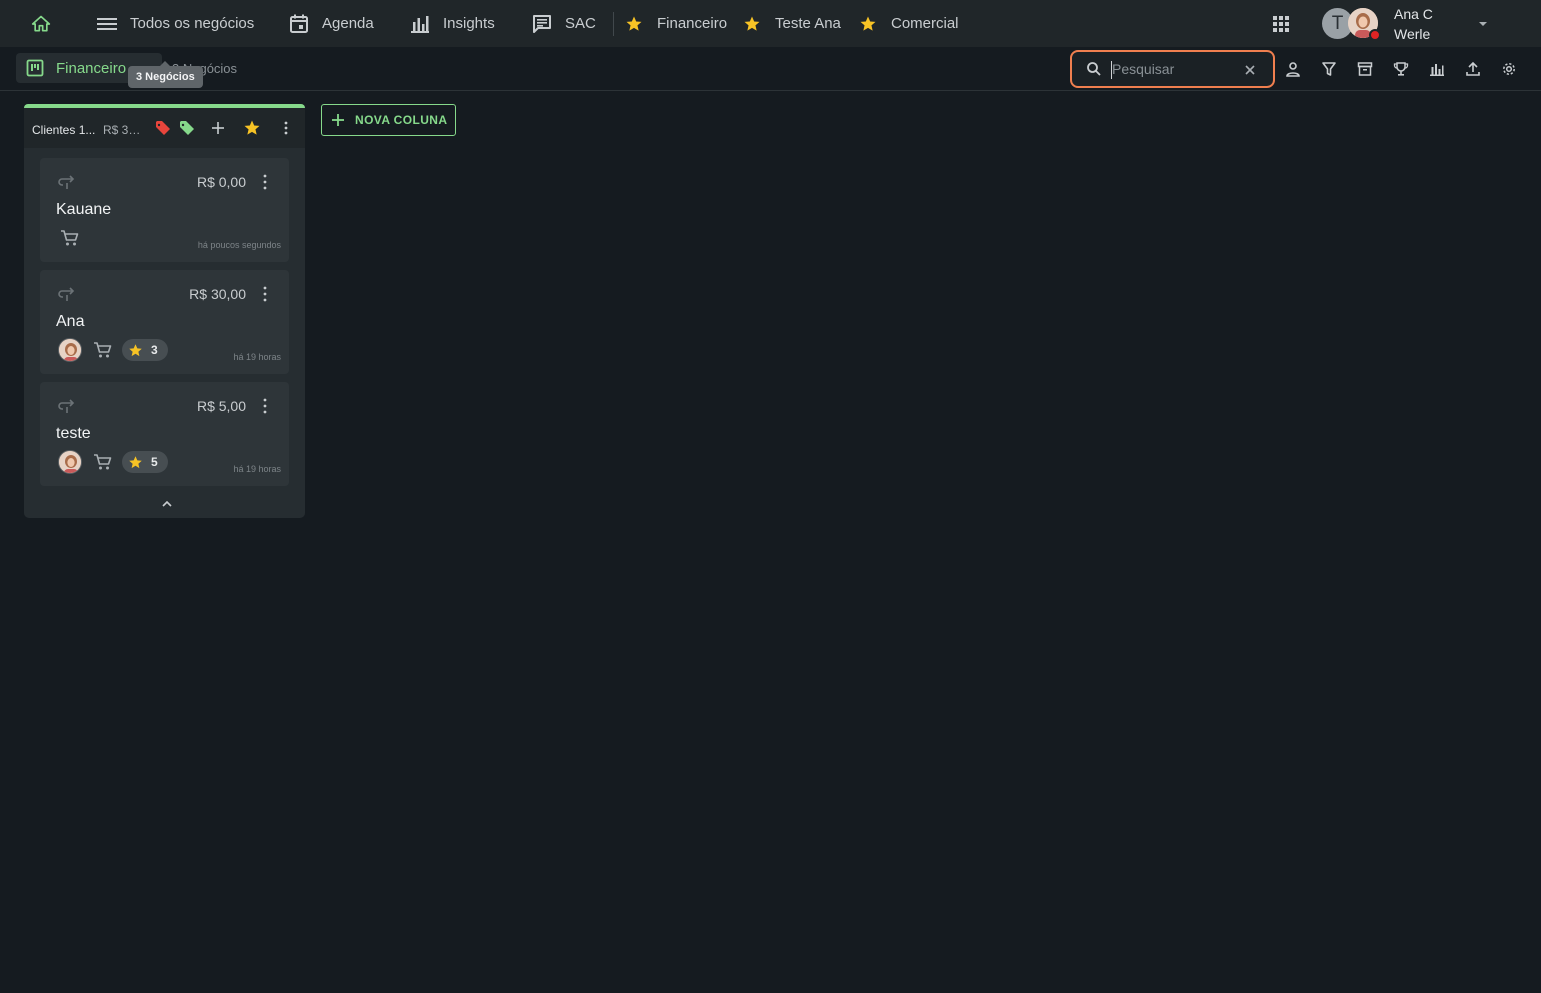 The width and height of the screenshot is (1541, 993). What do you see at coordinates (239, 245) in the screenshot?
I see `deal-timestamp: há poucos segundos` at bounding box center [239, 245].